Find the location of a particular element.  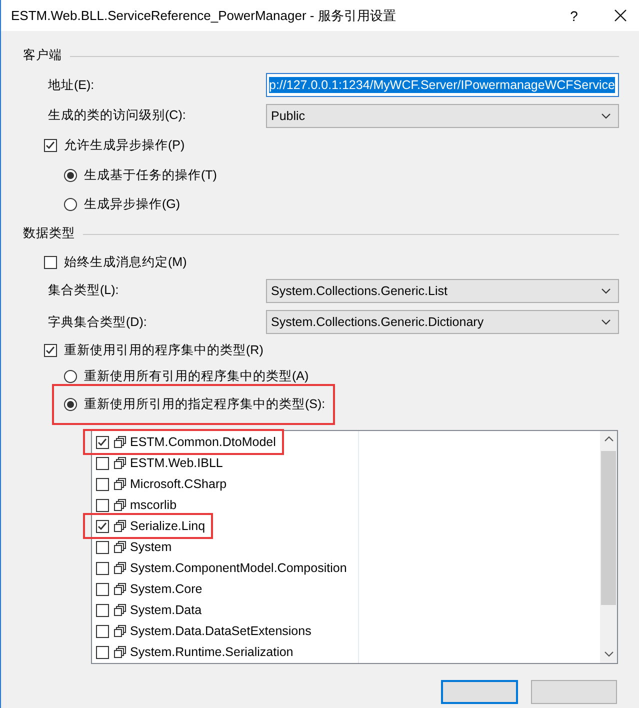

close-icon is located at coordinates (620, 15).